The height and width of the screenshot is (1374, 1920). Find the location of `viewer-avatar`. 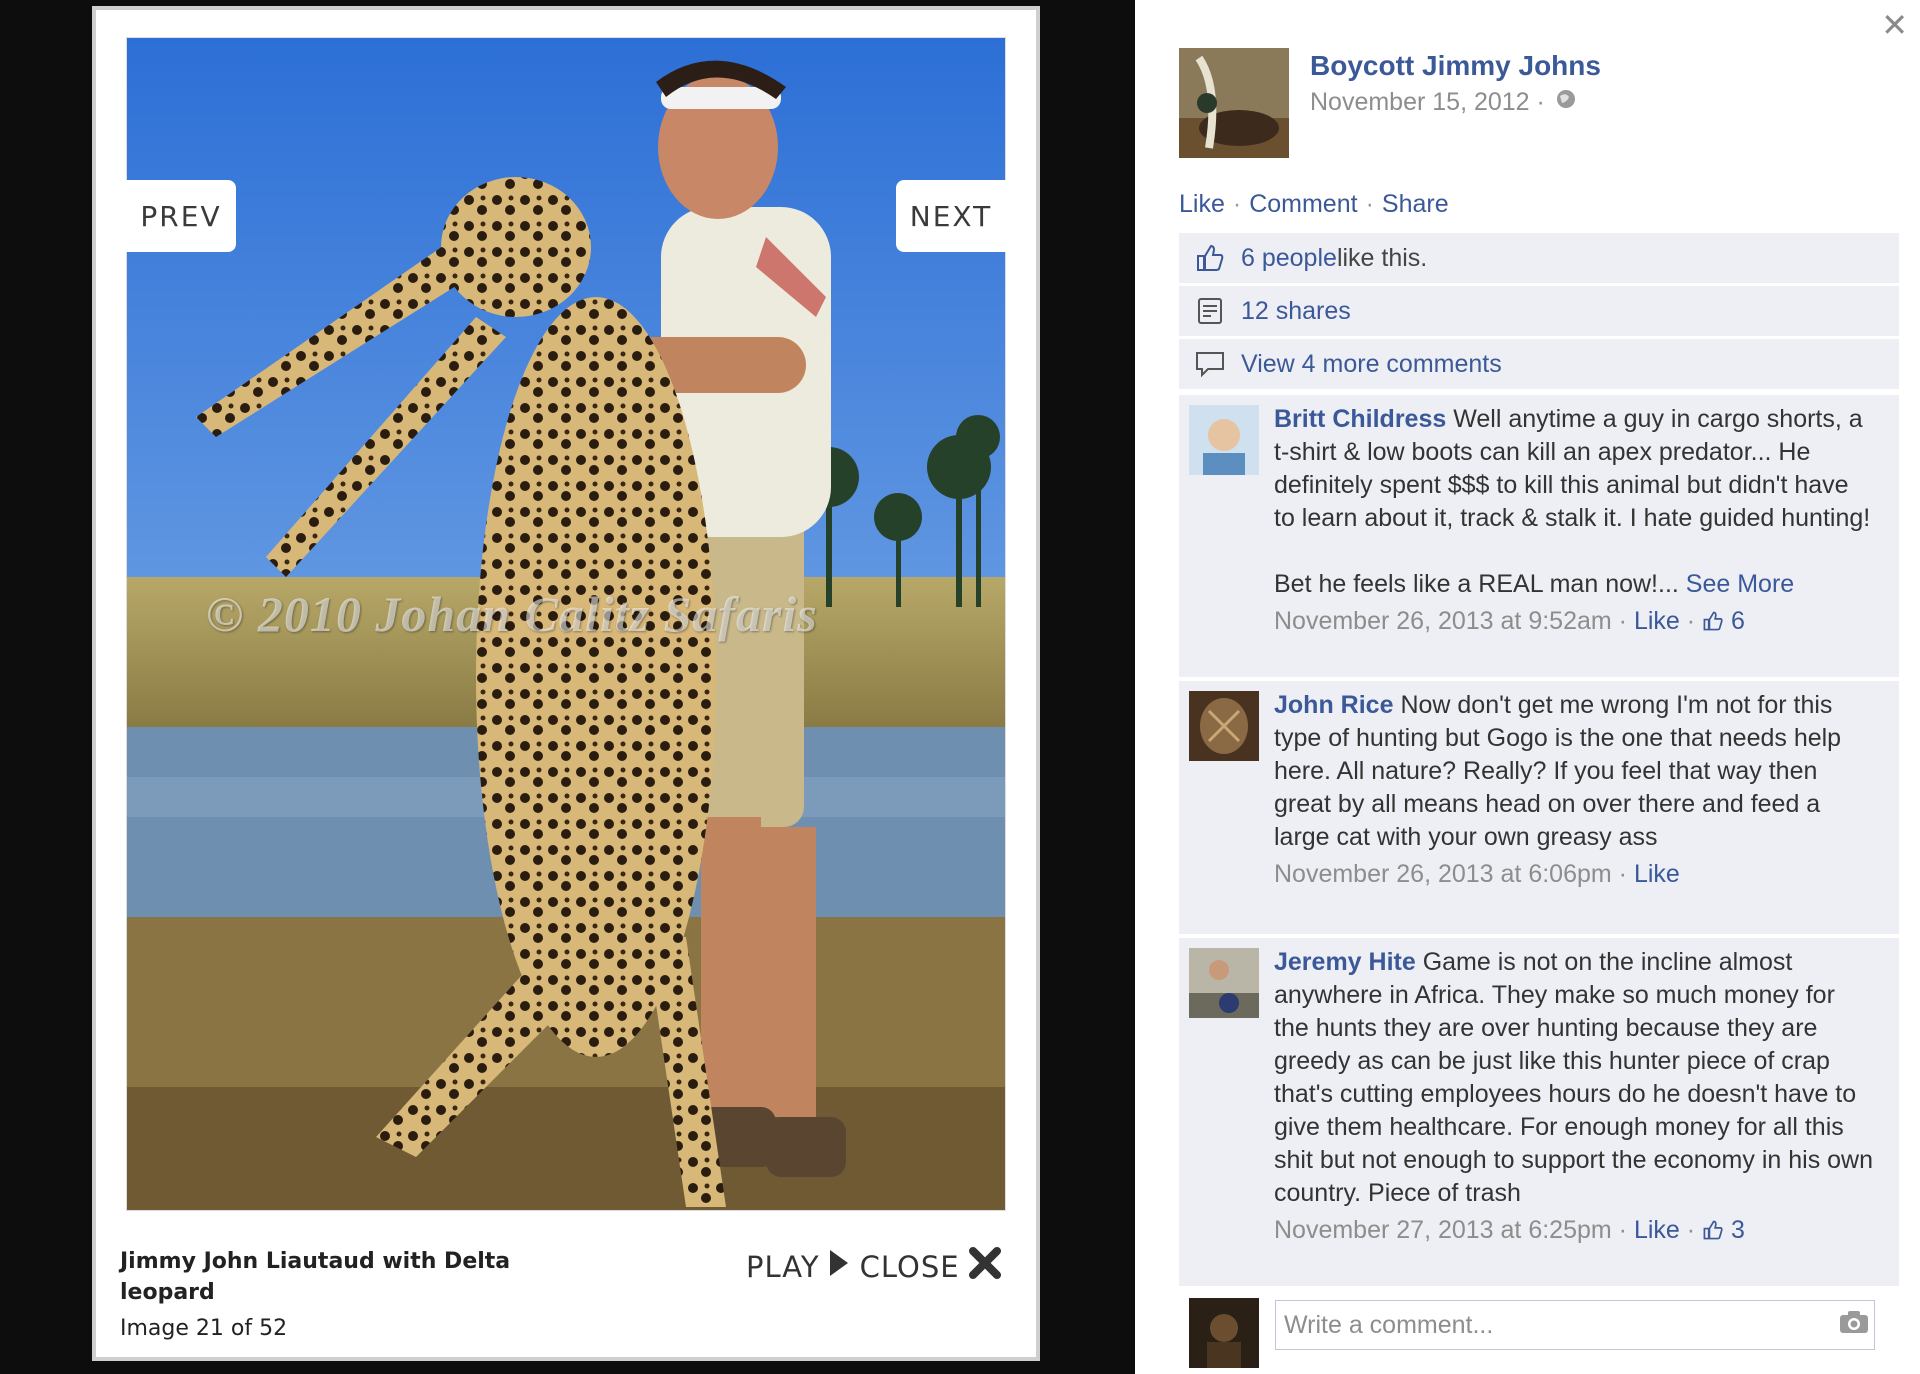

viewer-avatar is located at coordinates (1224, 1333).